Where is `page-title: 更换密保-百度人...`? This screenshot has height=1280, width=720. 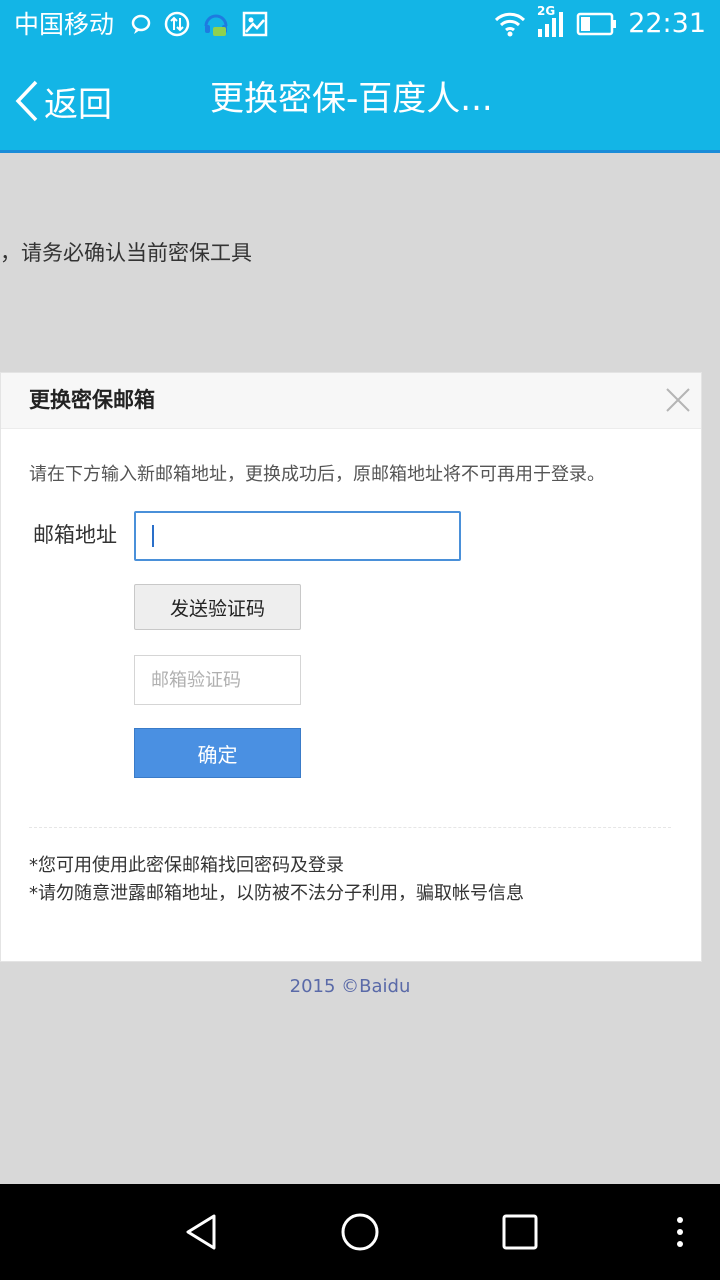 page-title: 更换密保-百度人... is located at coordinates (351, 99).